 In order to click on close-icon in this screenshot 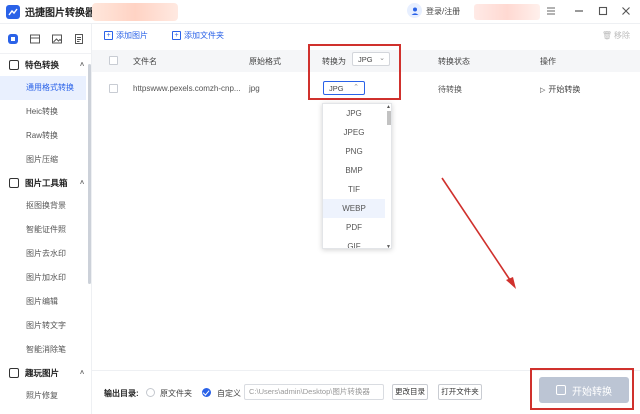, I will do `click(626, 11)`.